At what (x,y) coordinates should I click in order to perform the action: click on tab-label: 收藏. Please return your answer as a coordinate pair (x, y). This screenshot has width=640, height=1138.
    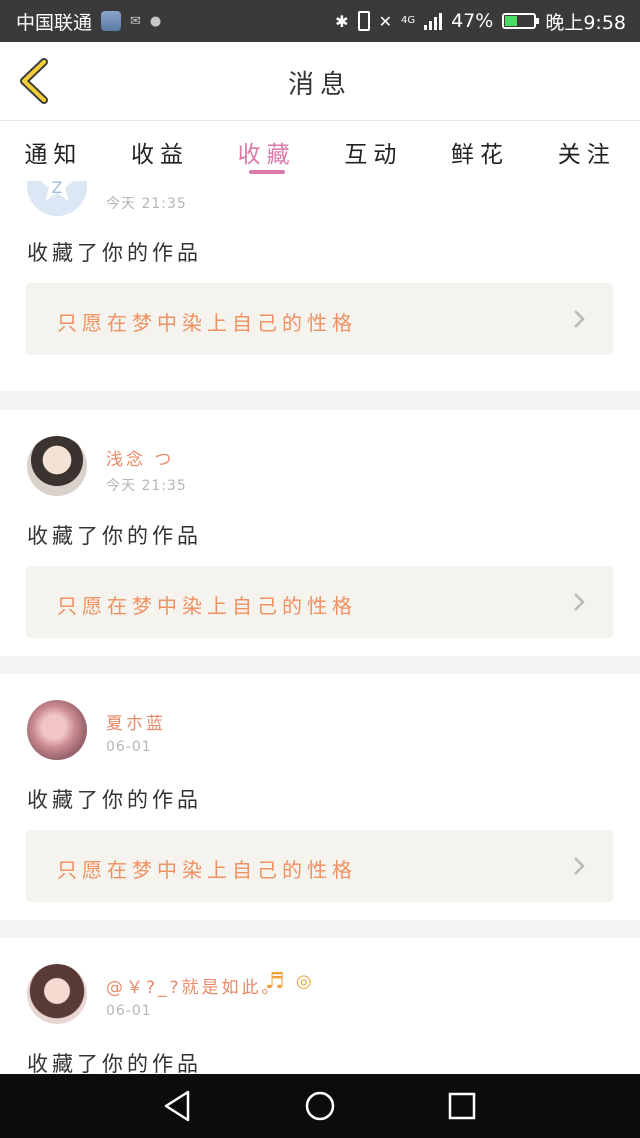
    Looking at the image, I should click on (266, 155).